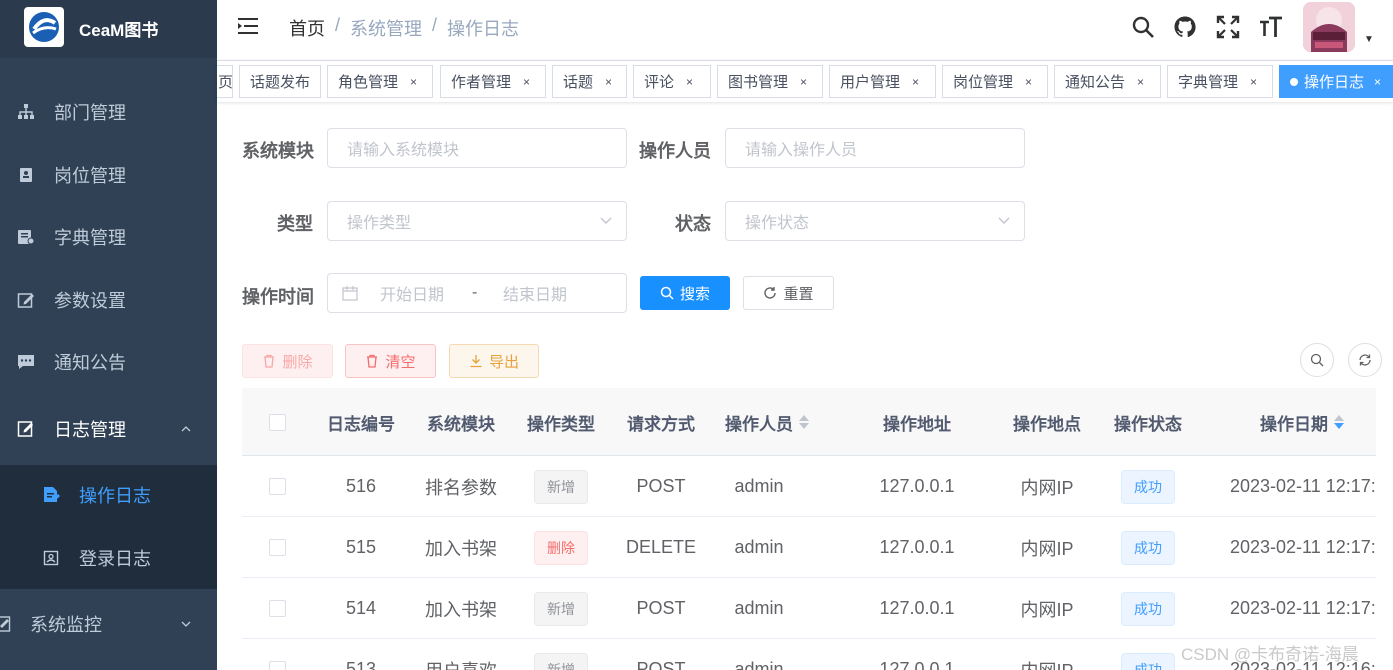 This screenshot has height=670, width=1393. What do you see at coordinates (108, 237) in the screenshot?
I see `sidebar-item-dict: 字典管理` at bounding box center [108, 237].